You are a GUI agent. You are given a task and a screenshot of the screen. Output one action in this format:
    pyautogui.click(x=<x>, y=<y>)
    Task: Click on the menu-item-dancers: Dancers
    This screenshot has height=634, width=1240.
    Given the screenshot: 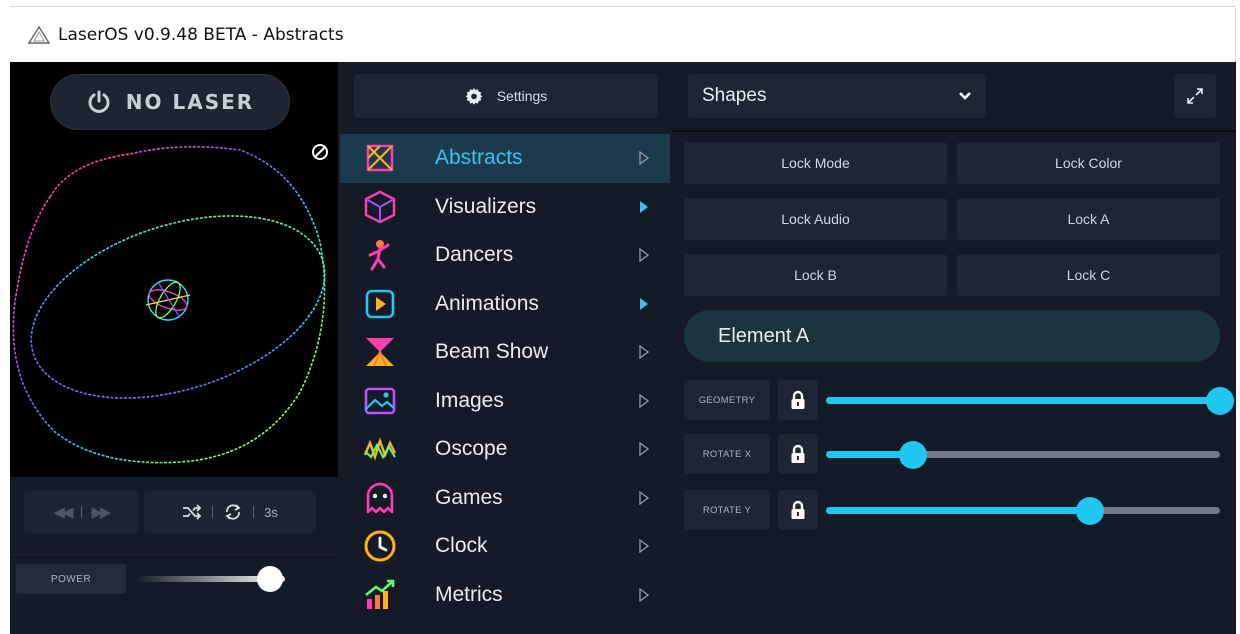 What is the action you would take?
    pyautogui.click(x=505, y=255)
    